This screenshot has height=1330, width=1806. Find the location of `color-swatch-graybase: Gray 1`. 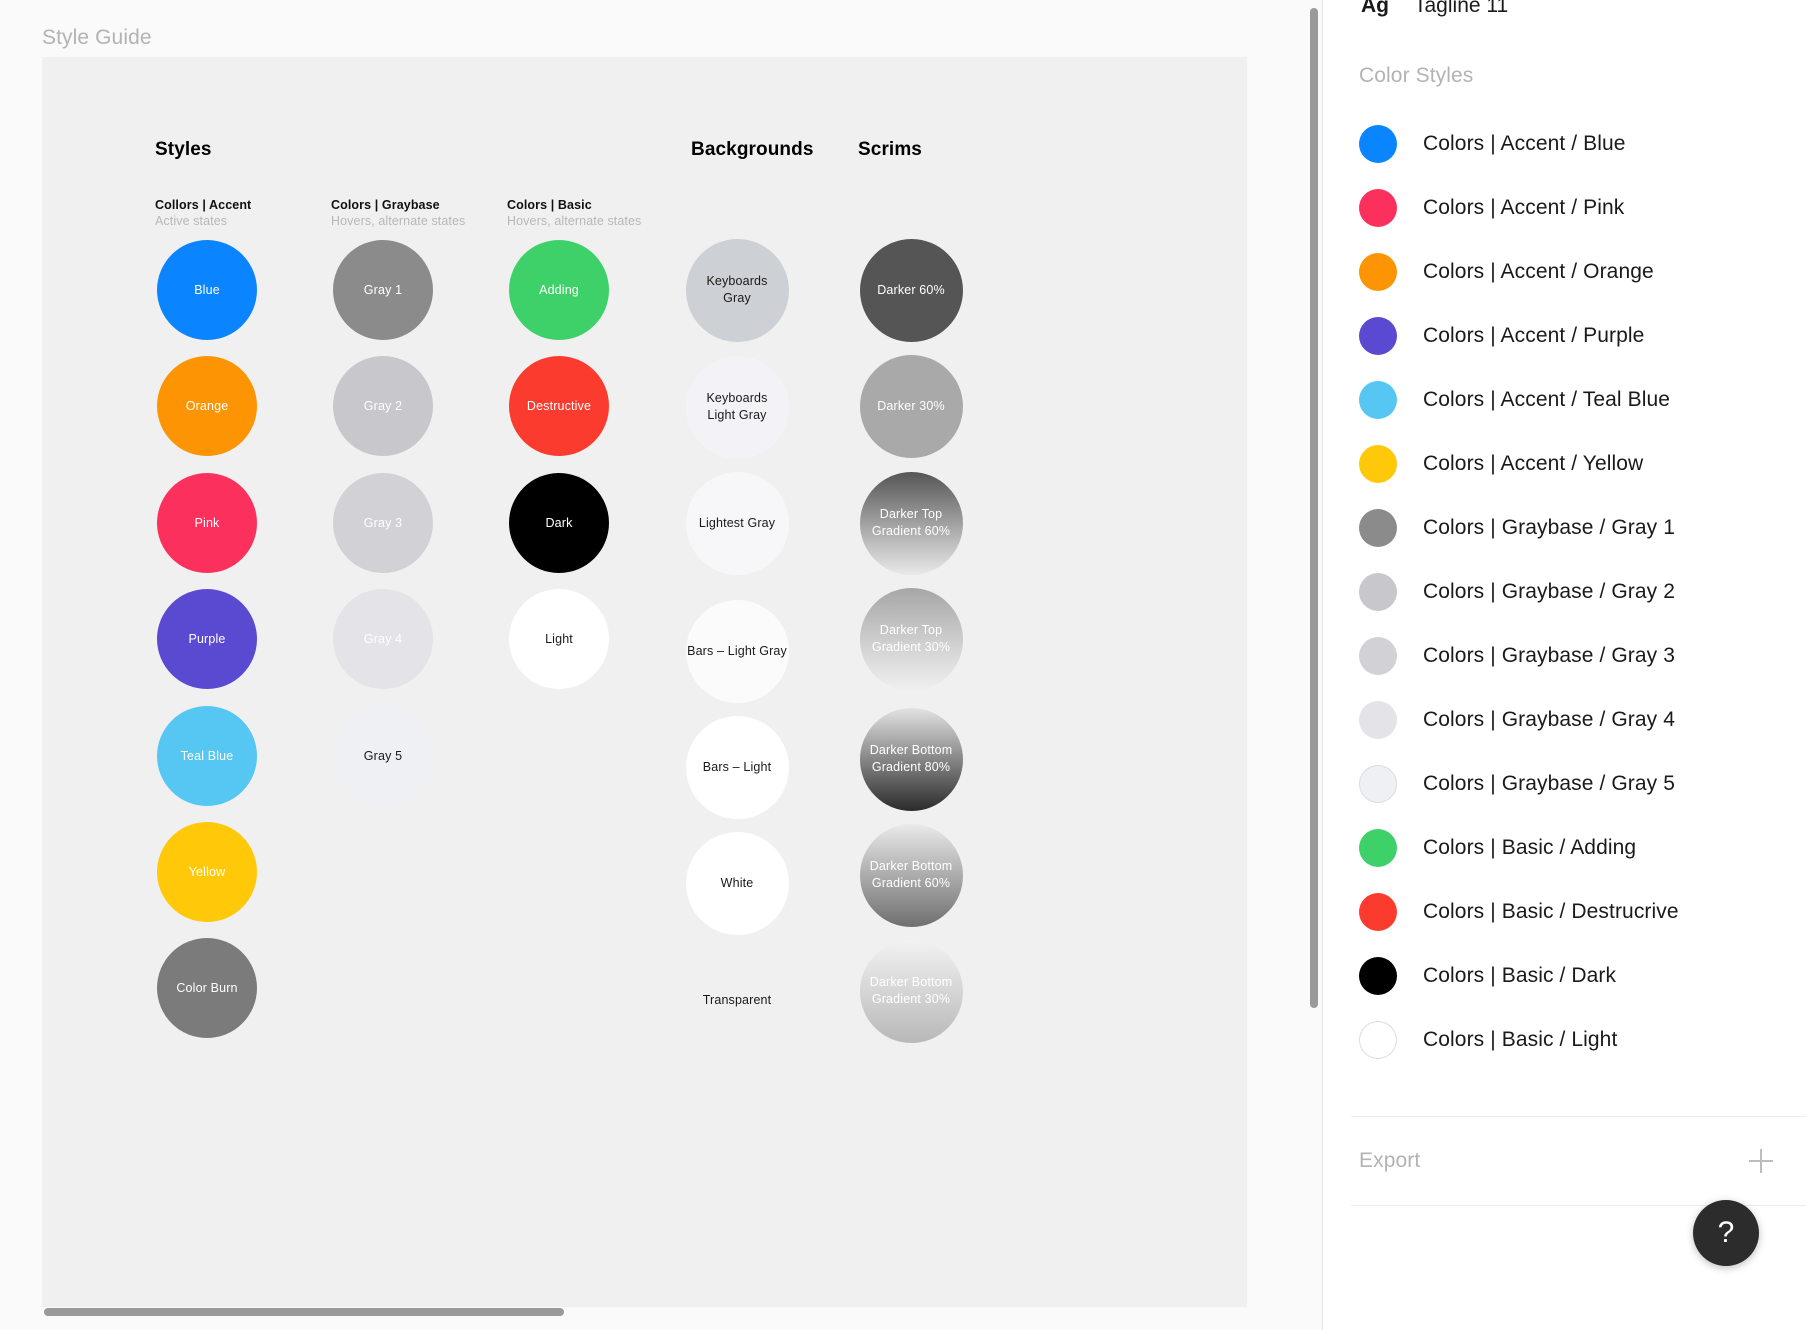

color-swatch-graybase: Gray 1 is located at coordinates (383, 290).